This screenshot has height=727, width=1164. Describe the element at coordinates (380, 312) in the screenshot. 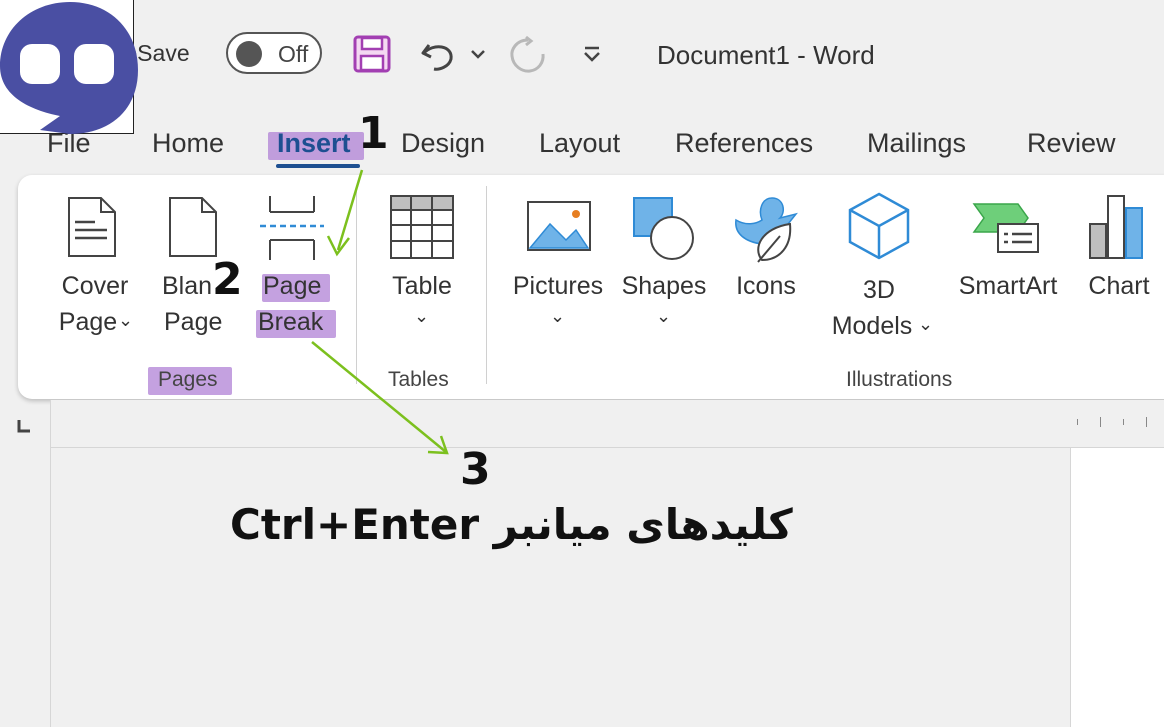

I see `annotation-arrows` at that location.